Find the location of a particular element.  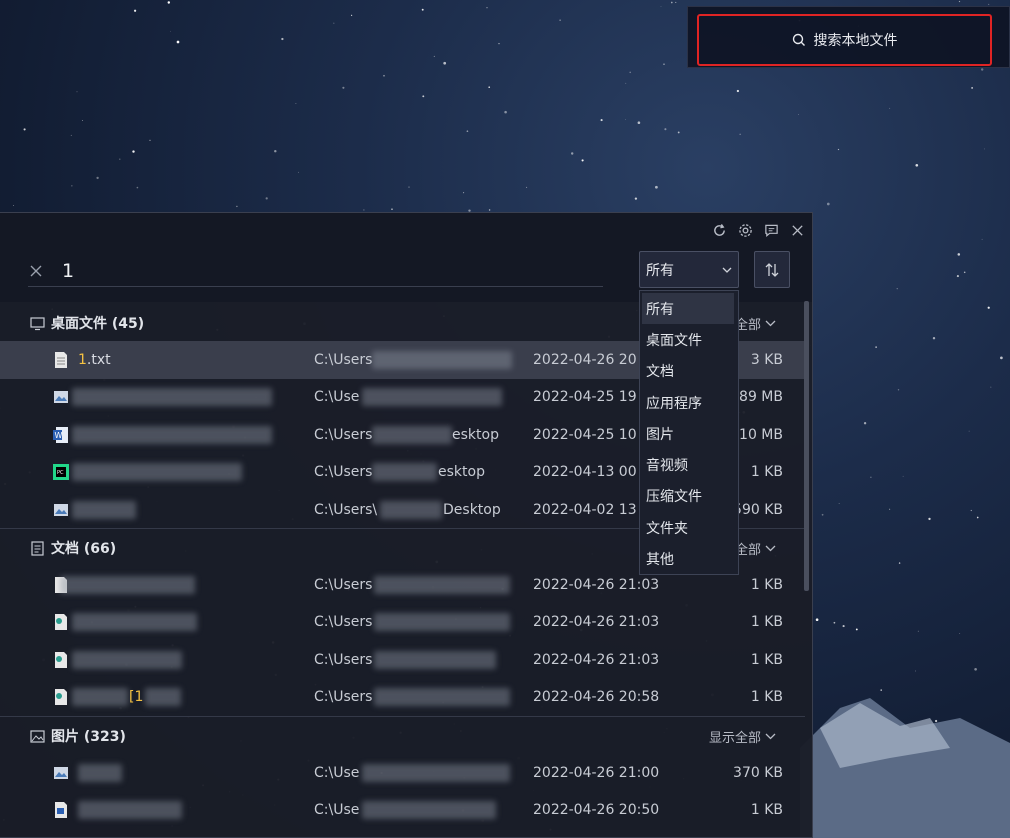

mountain-background is located at coordinates (905, 768).